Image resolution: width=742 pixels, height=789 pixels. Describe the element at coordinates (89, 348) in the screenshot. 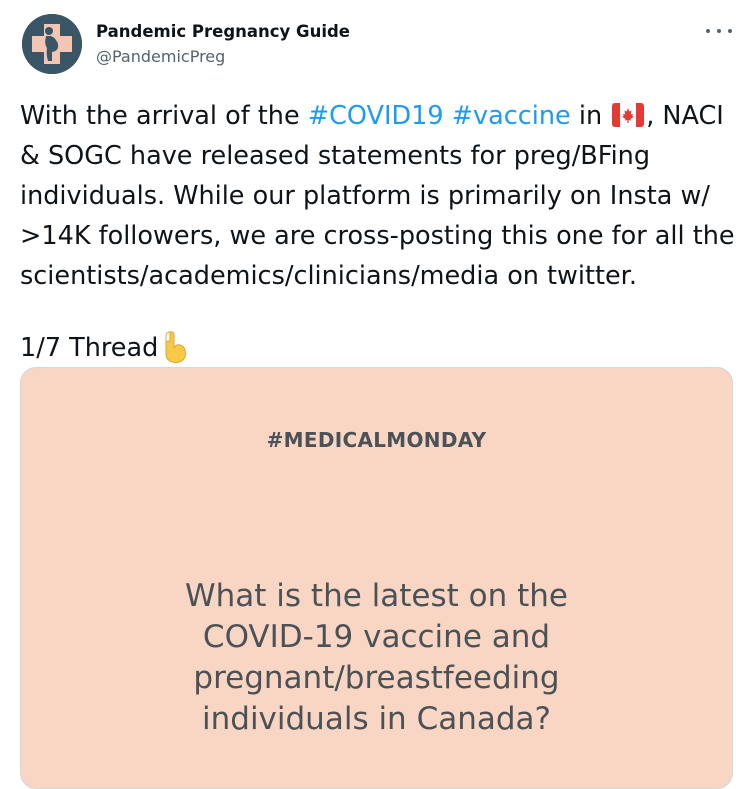

I see `thread-label-text: 1/7 Thread` at that location.